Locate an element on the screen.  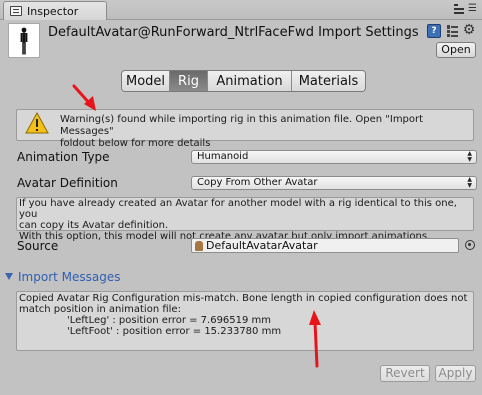
tab-label: Inspector is located at coordinates (53, 11).